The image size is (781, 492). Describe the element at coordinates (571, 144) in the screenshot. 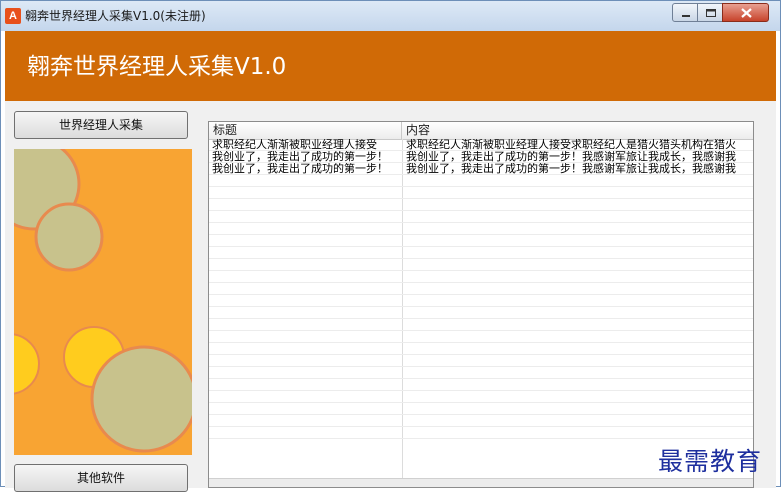

I see `cell-content: 求职经纪人渐渐被职业经理人接受求职经纪人是猎火猎头机构在猎火` at that location.